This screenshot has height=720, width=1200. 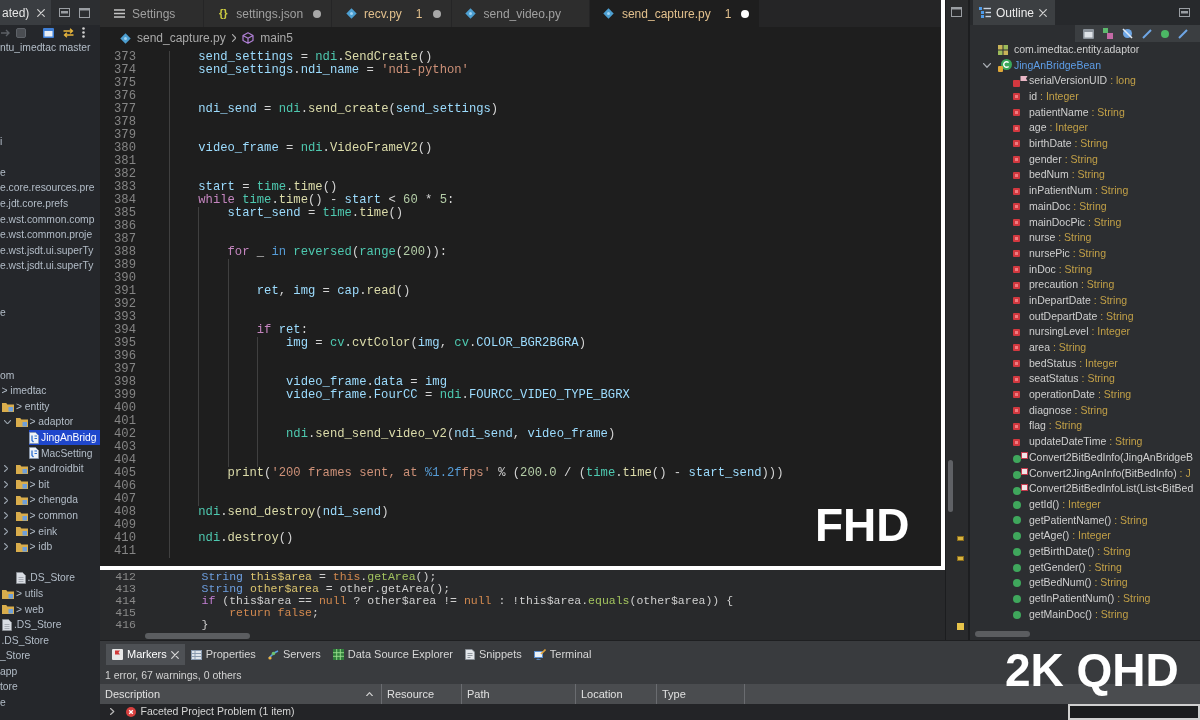 What do you see at coordinates (152, 13) in the screenshot?
I see `editor-tab: Settings` at bounding box center [152, 13].